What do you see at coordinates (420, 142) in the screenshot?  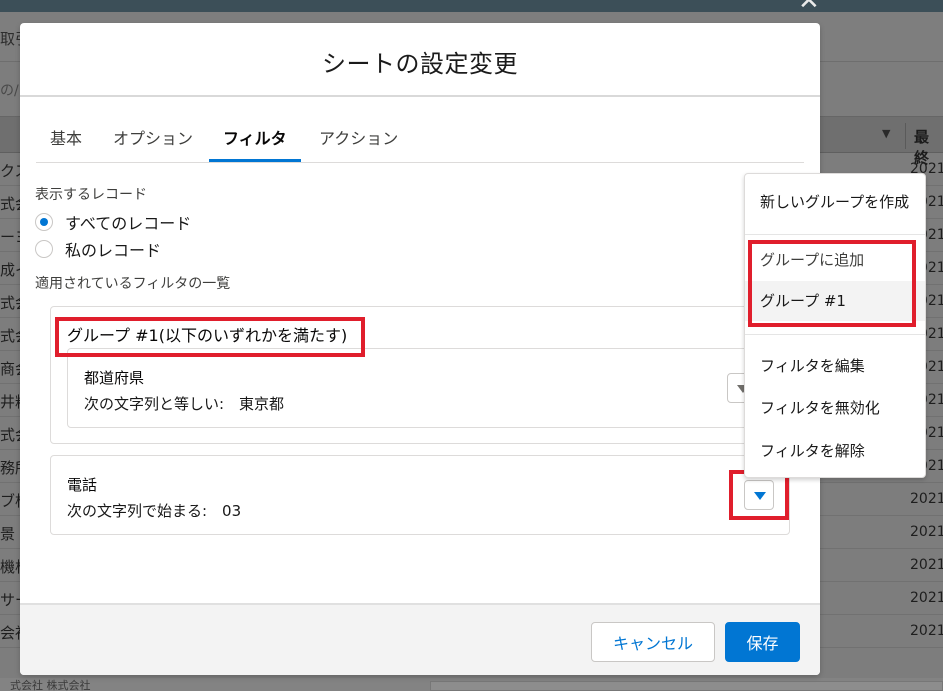 I see `settings-tabs: 基本 オプション フィルタ アクション` at bounding box center [420, 142].